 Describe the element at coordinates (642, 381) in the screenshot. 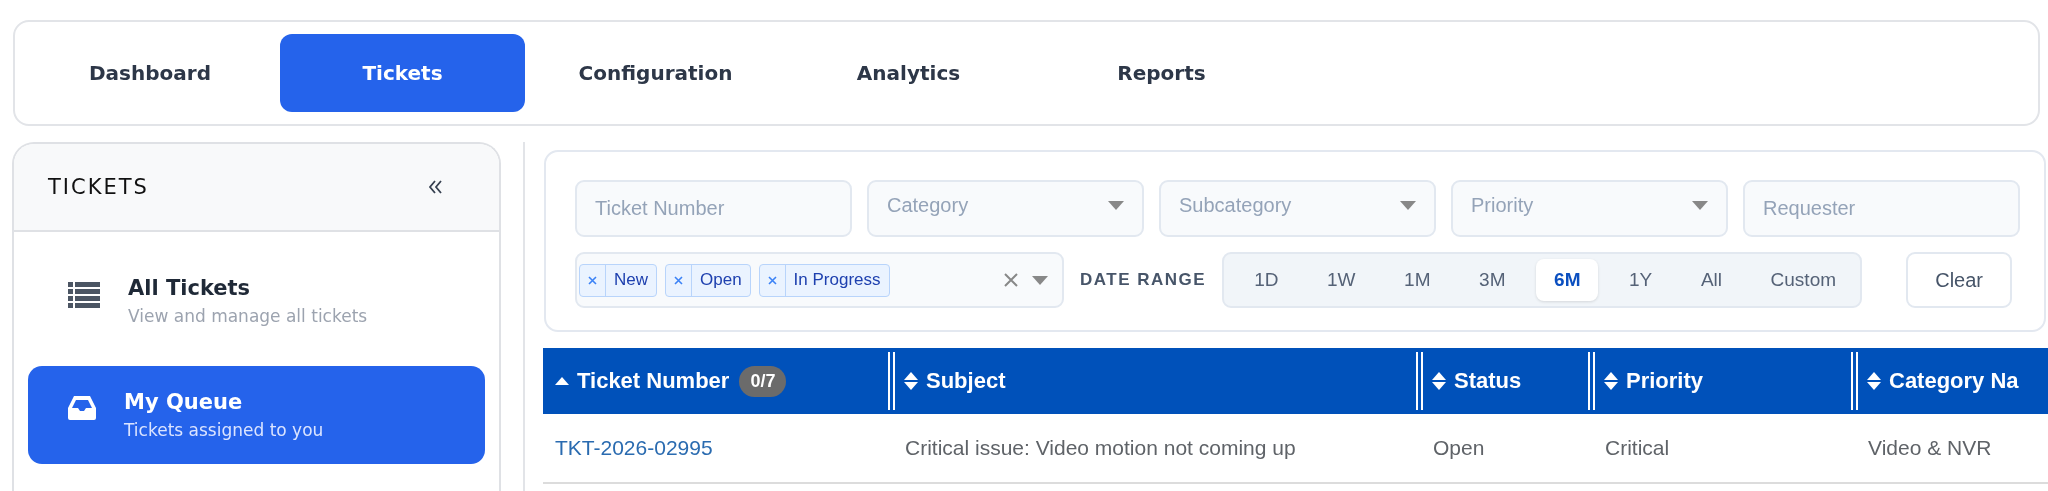

I see `column-header: Ticket Number` at that location.